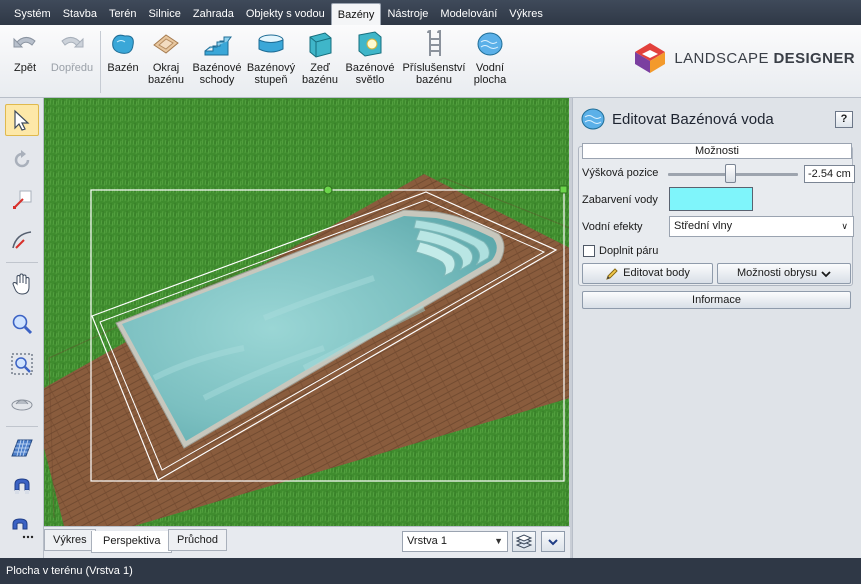 This screenshot has width=861, height=584. Describe the element at coordinates (656, 273) in the screenshot. I see `edit-points-label: Editovat body` at that location.